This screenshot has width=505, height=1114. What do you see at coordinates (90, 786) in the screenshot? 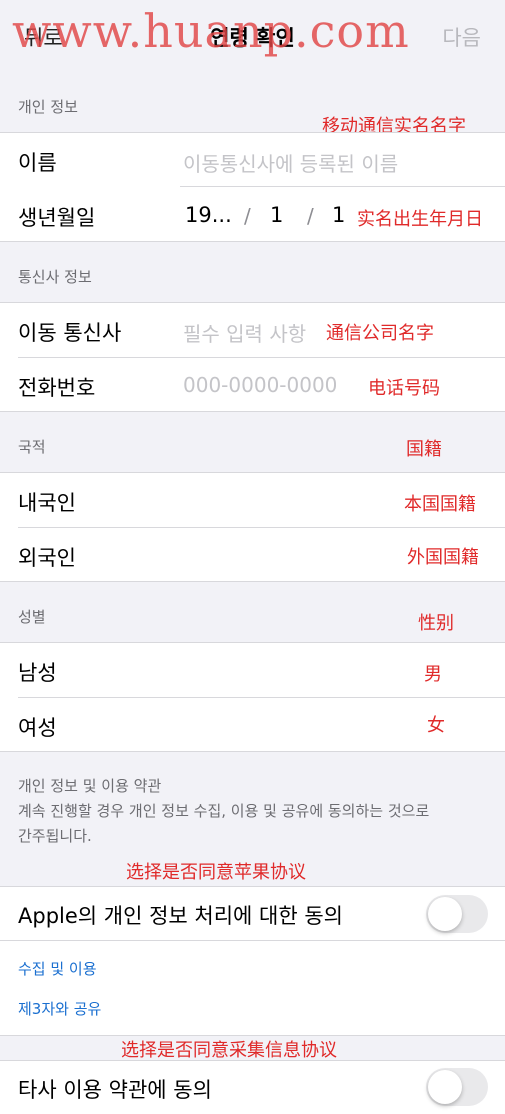
I see `terms-title: 개인 정보 및 이용 약관` at bounding box center [90, 786].